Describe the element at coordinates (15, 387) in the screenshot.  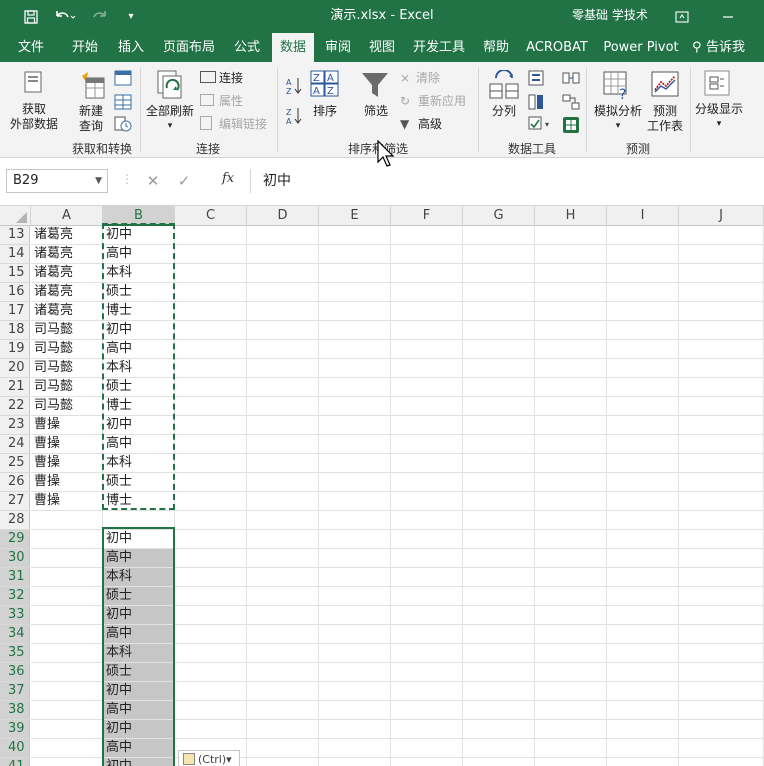
I see `row-header: 21` at that location.